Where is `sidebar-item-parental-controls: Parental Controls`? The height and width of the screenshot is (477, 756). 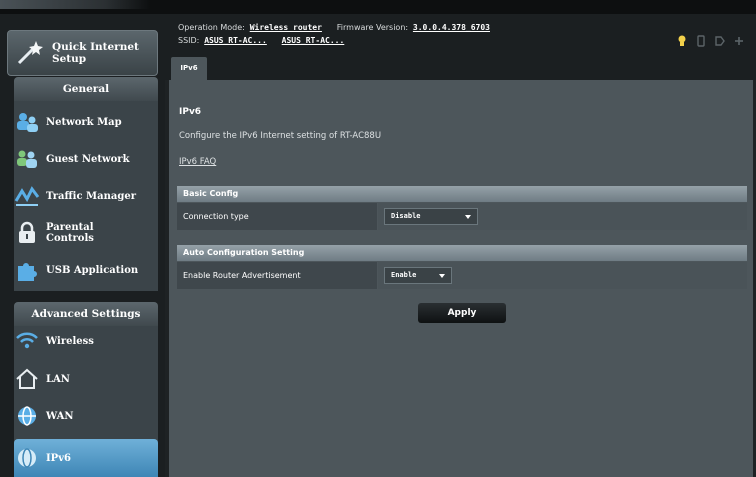
sidebar-item-parental-controls: Parental Controls is located at coordinates (86, 233).